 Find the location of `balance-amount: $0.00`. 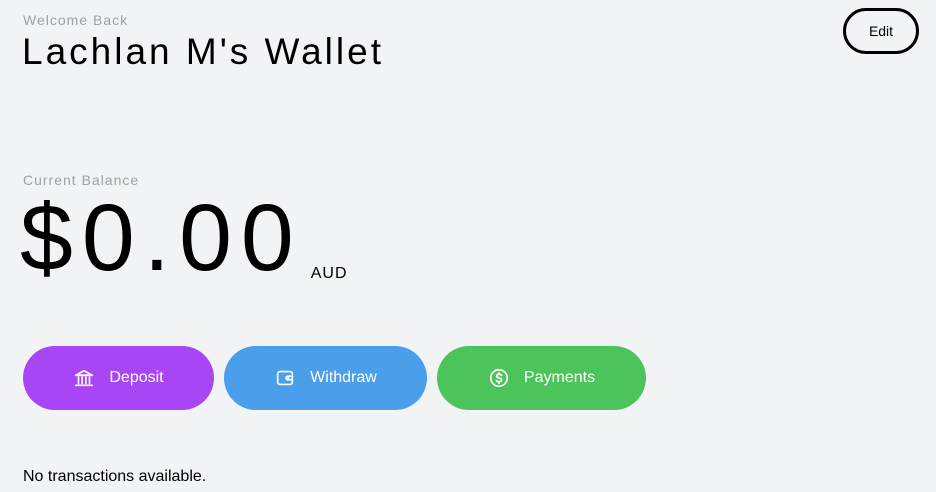

balance-amount: $0.00 is located at coordinates (161, 238).